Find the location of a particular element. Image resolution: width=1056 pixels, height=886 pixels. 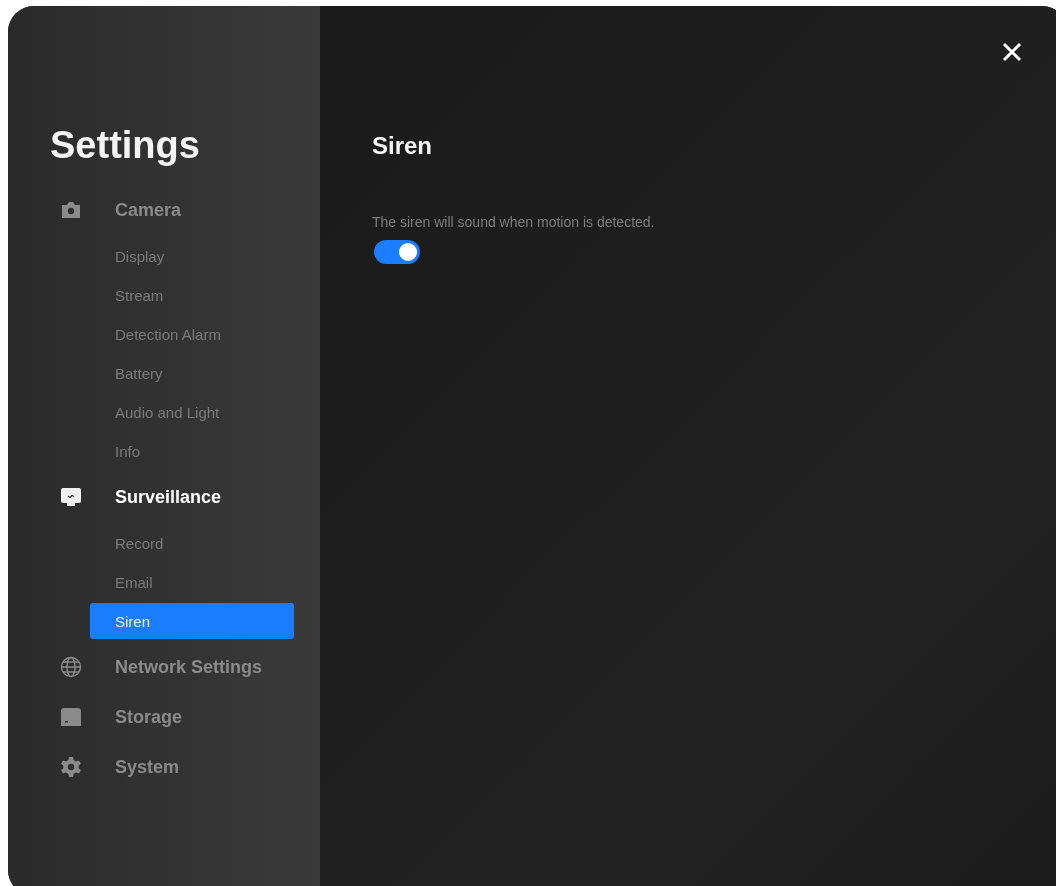

nav-group-item: Camera is located at coordinates (148, 210).